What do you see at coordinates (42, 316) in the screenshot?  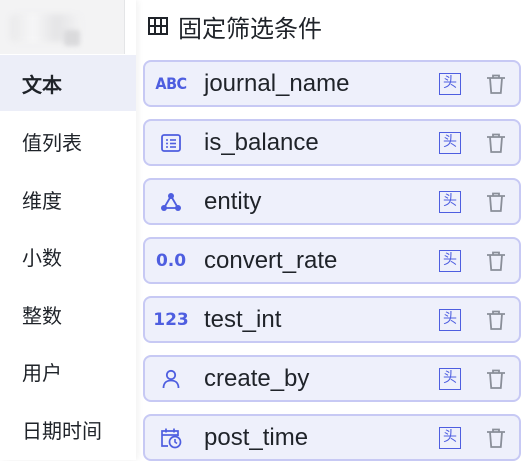 I see `sidebar-item-label: 整数` at bounding box center [42, 316].